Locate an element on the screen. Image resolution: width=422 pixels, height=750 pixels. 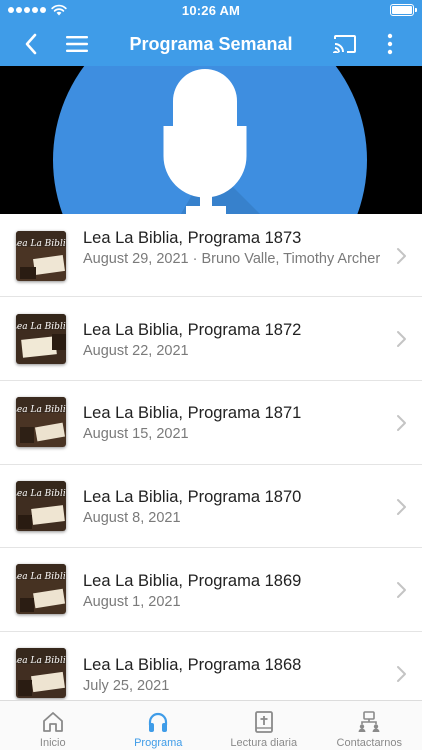
cast-button is located at coordinates (345, 44).